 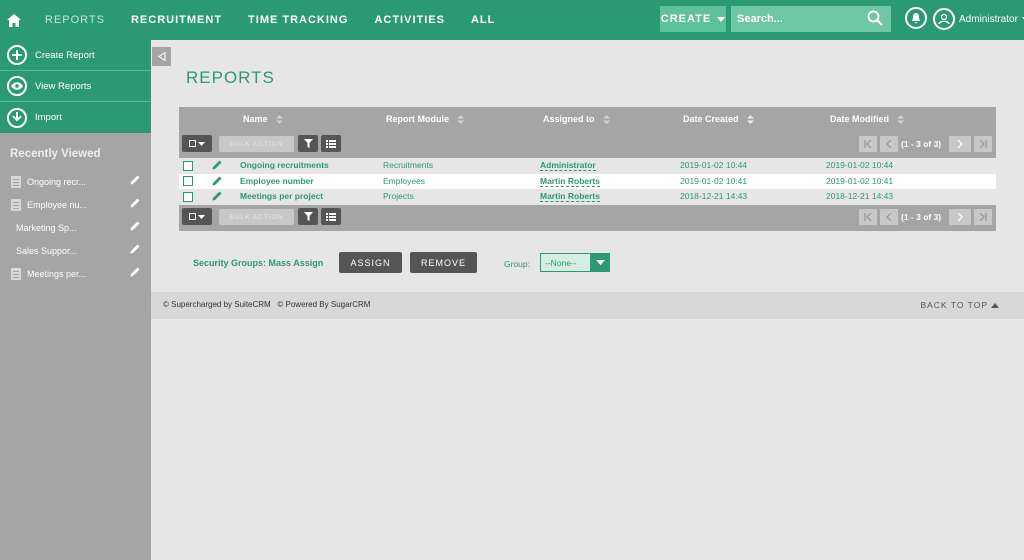 I want to click on chevron-left-icon, so click(x=889, y=144).